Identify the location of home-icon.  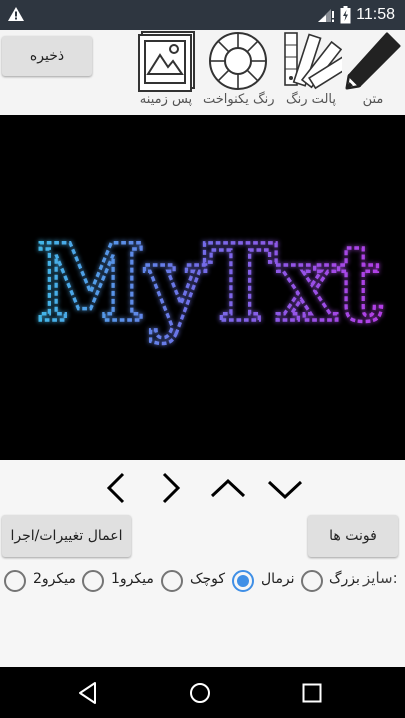
(200, 693).